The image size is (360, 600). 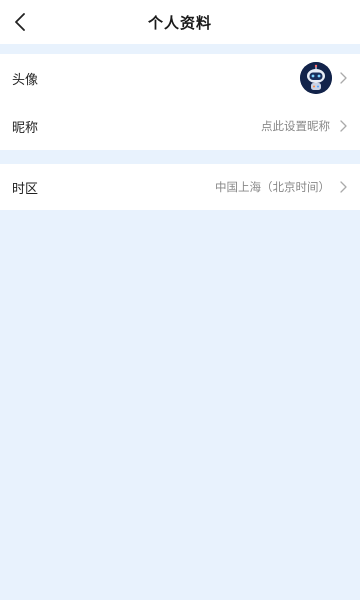 What do you see at coordinates (25, 189) in the screenshot?
I see `timezone-label: 时区` at bounding box center [25, 189].